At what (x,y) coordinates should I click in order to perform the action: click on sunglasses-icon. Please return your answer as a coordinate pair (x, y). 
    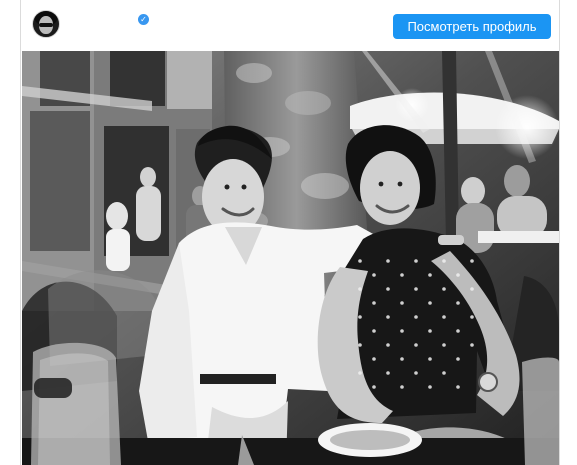
    Looking at the image, I should click on (46, 25).